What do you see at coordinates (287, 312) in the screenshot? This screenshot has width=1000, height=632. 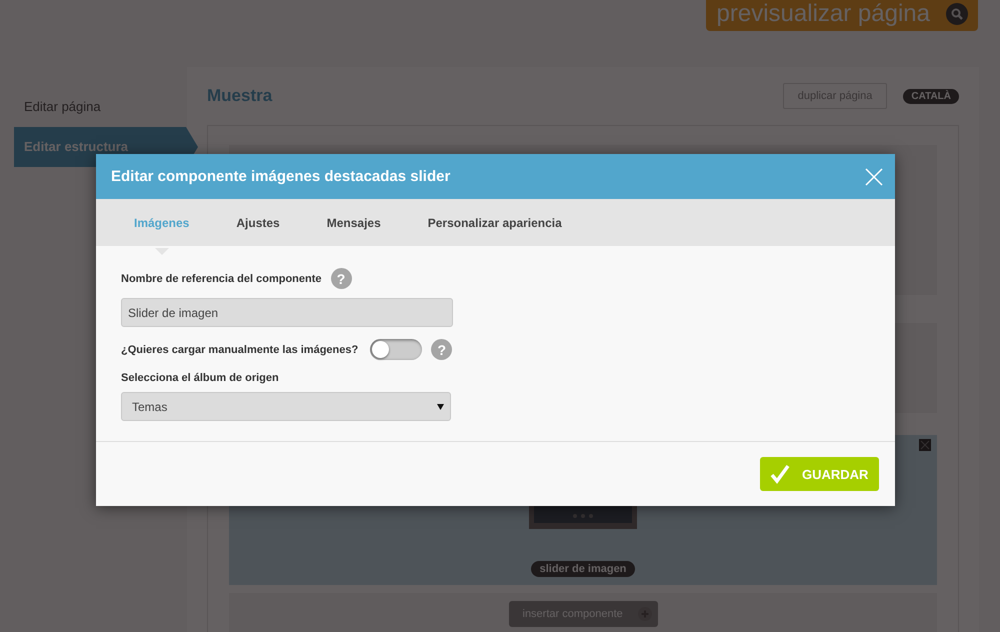 I see `text-input-field: Slider de imagen` at bounding box center [287, 312].